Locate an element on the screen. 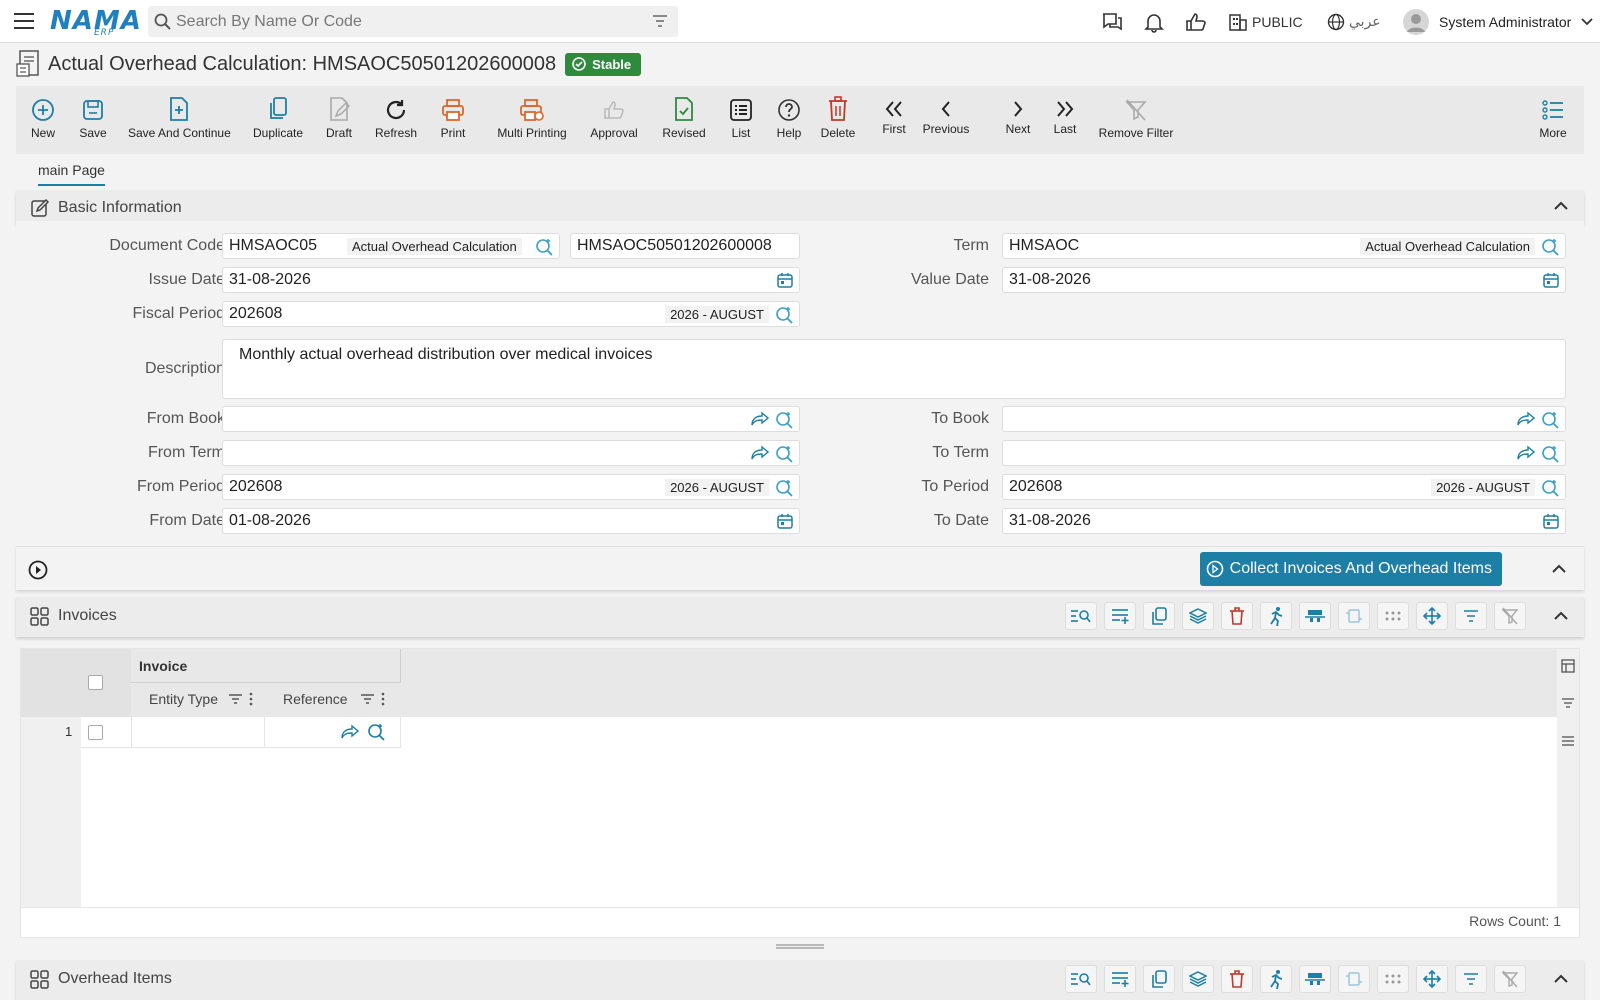 Image resolution: width=1600 pixels, height=1000 pixels. from-date-field: 01-08-2026 is located at coordinates (511, 521).